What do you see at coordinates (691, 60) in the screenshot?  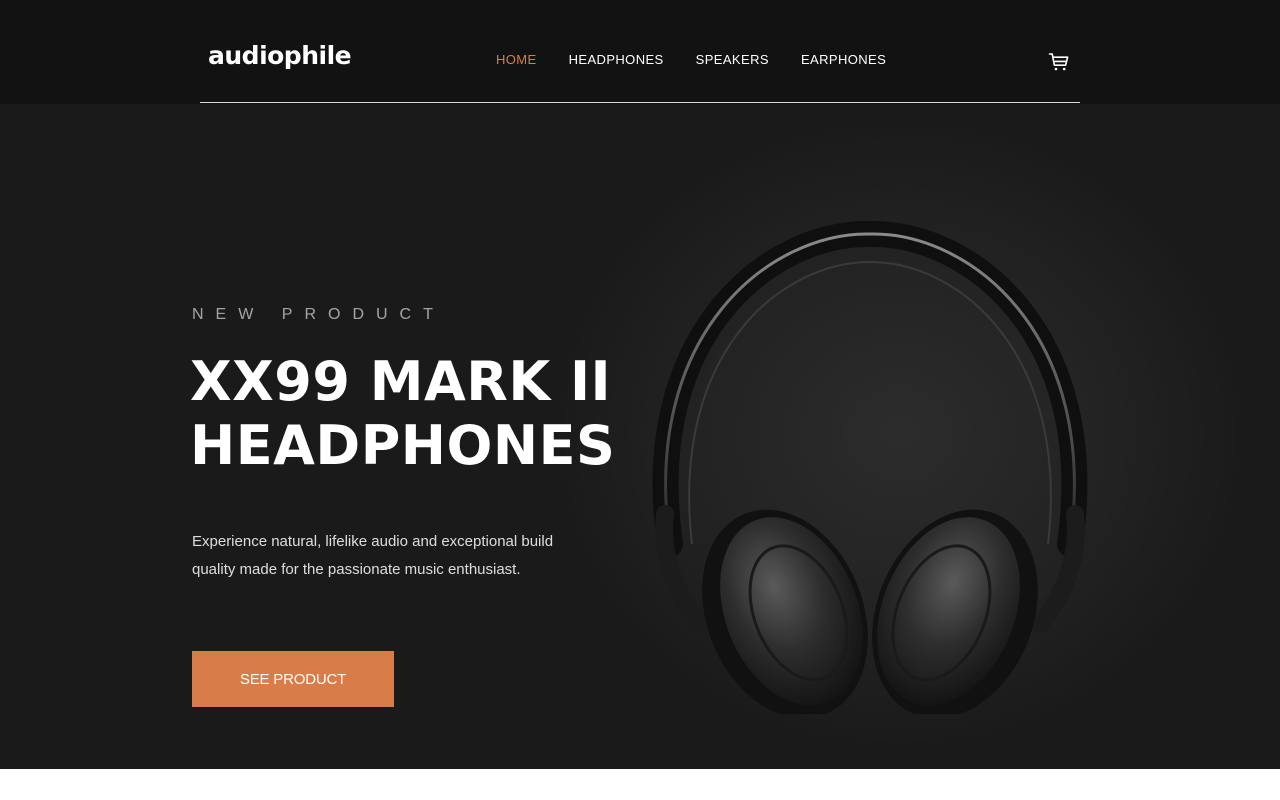 I see `main-nav: HOME HEADPHONES SPEAKERS EARPHONES` at bounding box center [691, 60].